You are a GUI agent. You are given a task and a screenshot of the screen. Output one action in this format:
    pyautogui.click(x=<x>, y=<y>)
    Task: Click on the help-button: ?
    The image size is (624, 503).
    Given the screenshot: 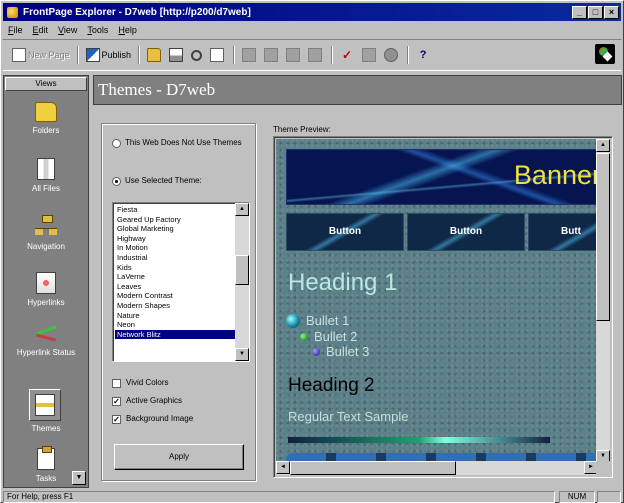 What is the action you would take?
    pyautogui.click(x=424, y=55)
    